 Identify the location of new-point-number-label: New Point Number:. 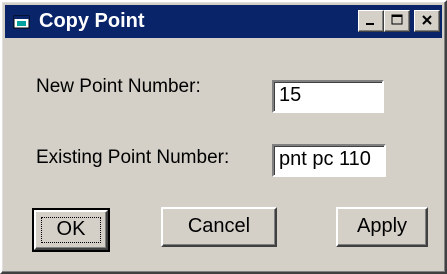
(118, 86).